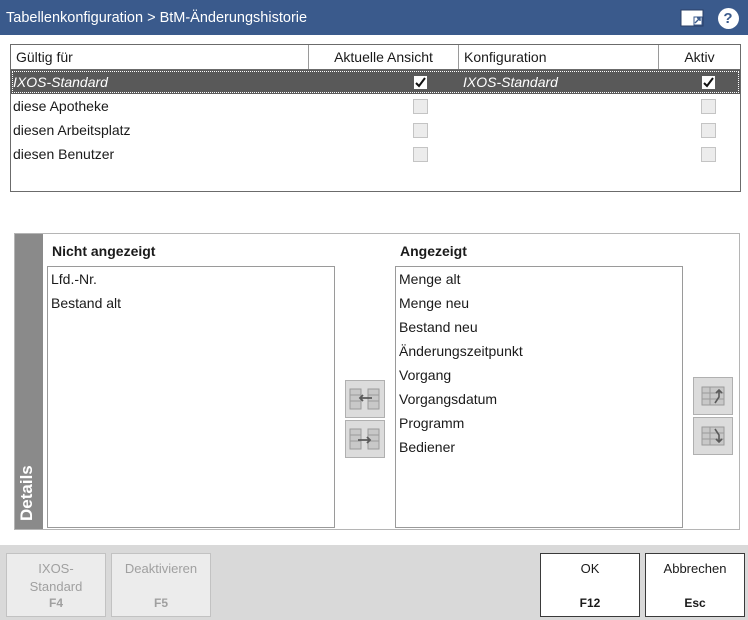 This screenshot has height=620, width=748. I want to click on table-row: diesen Benutzer, so click(375, 154).